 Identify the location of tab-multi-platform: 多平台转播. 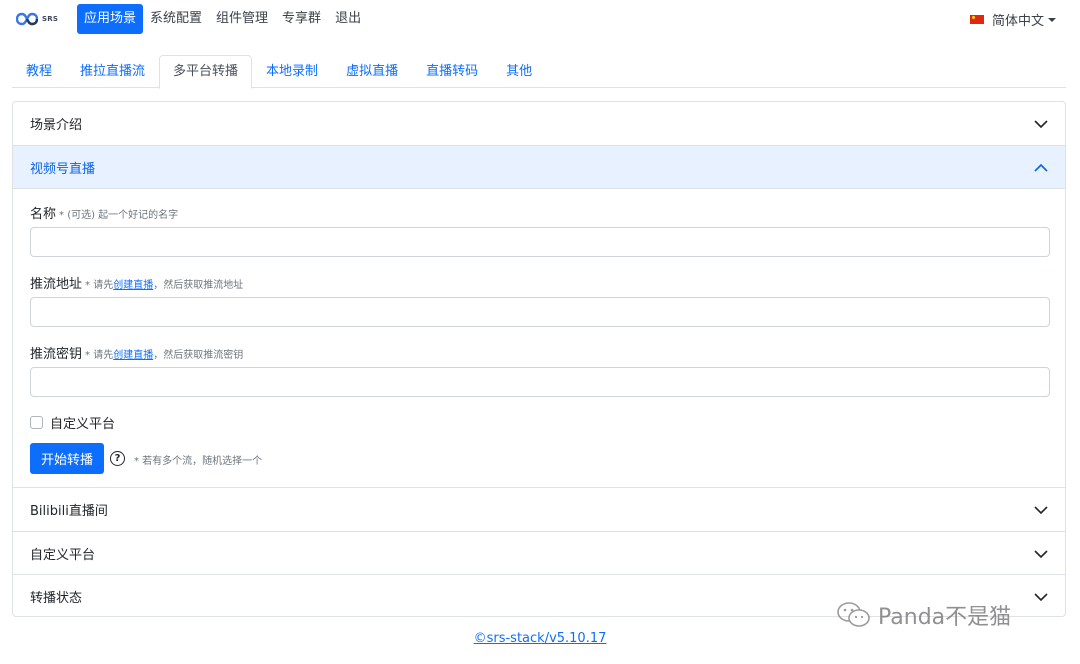
(206, 72).